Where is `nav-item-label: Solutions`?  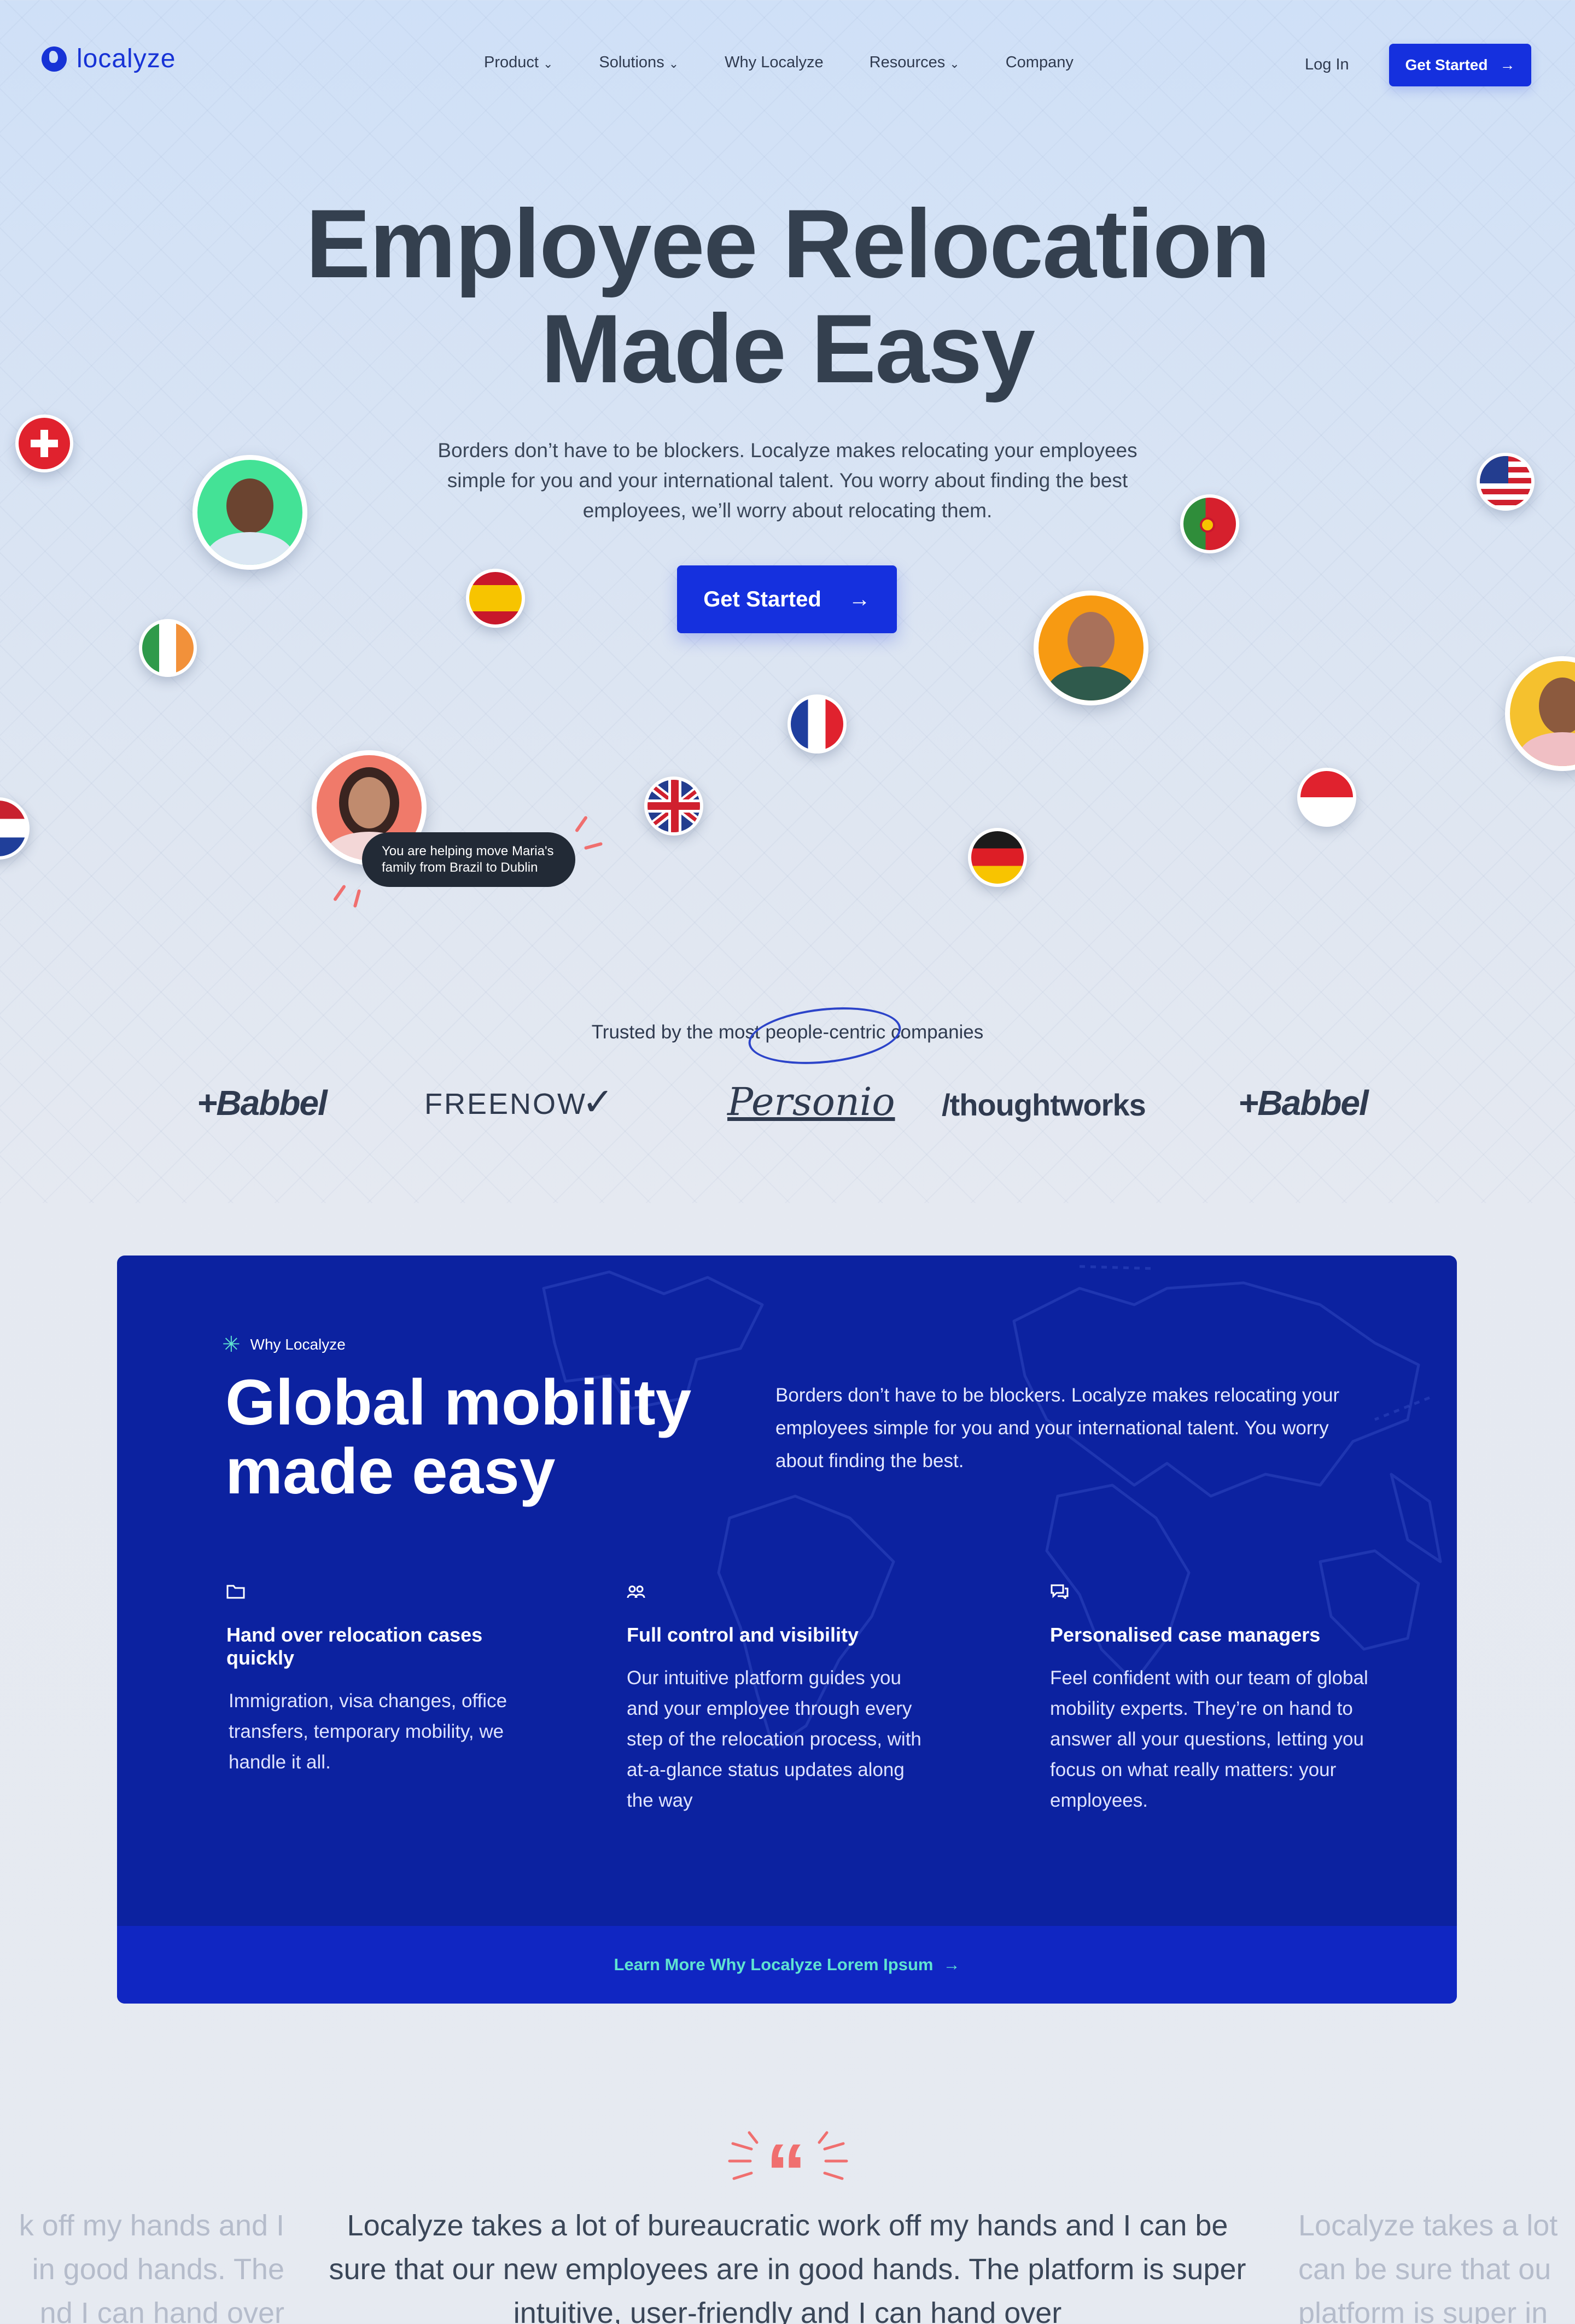
nav-item-label: Solutions is located at coordinates (631, 62).